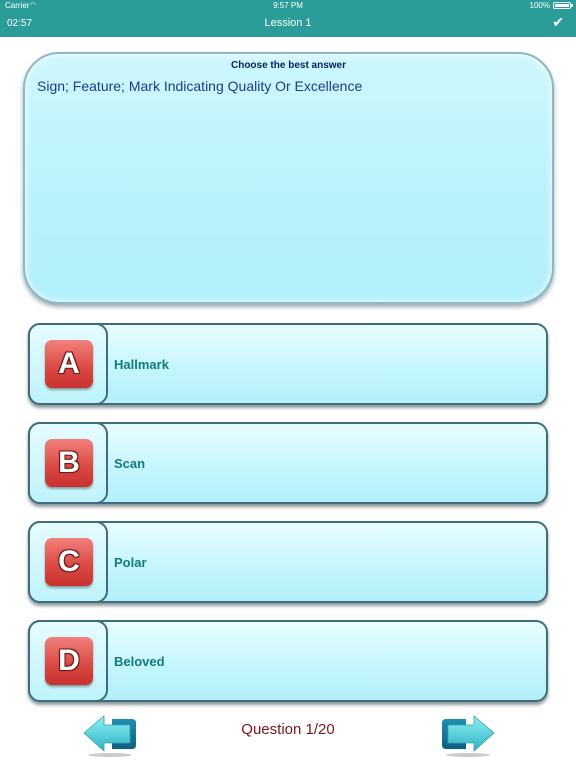 This screenshot has width=576, height=768. Describe the element at coordinates (288, 562) in the screenshot. I see `answer-option-c: C Polar` at that location.